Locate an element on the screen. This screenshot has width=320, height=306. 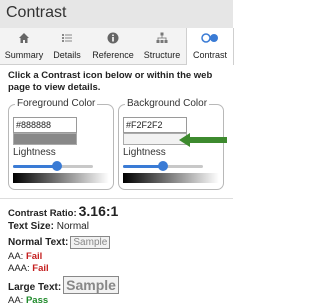
normal-aa-result: AA: Fail is located at coordinates (25, 256).